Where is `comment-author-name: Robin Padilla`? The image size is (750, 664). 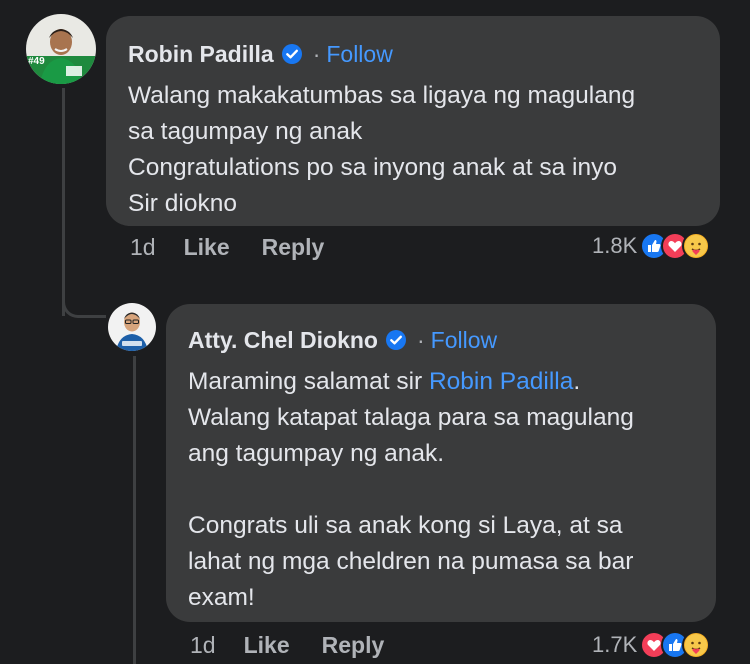 comment-author-name: Robin Padilla is located at coordinates (201, 54).